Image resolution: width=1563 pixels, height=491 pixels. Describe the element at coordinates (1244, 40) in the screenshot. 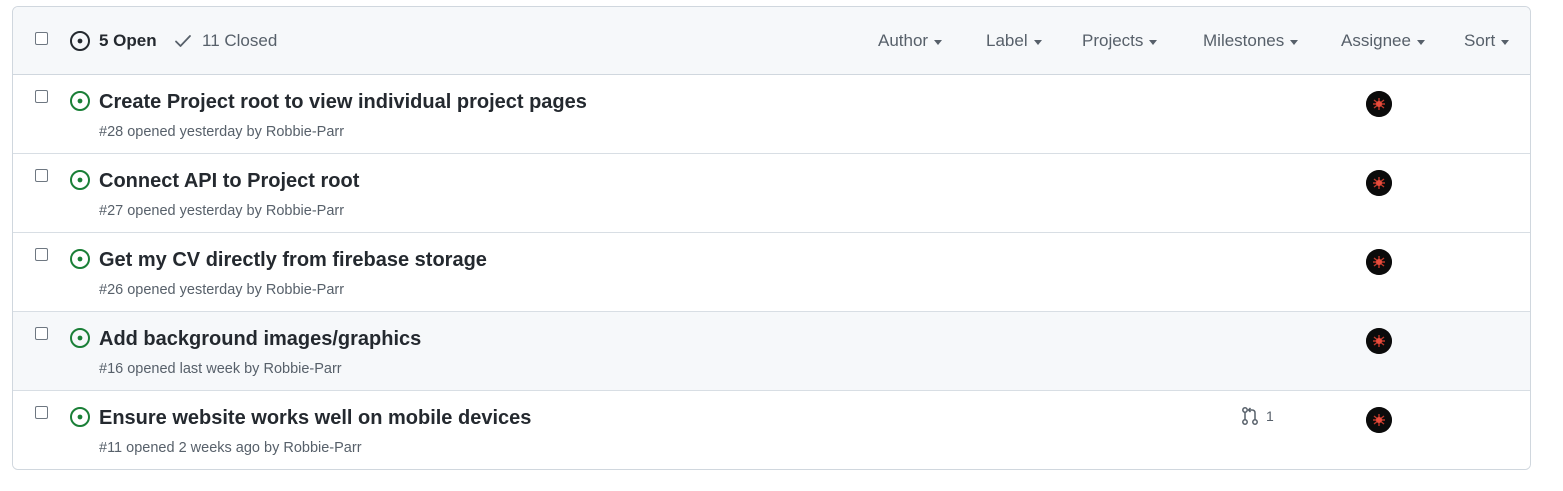

I see `filter-label: Milestones` at that location.